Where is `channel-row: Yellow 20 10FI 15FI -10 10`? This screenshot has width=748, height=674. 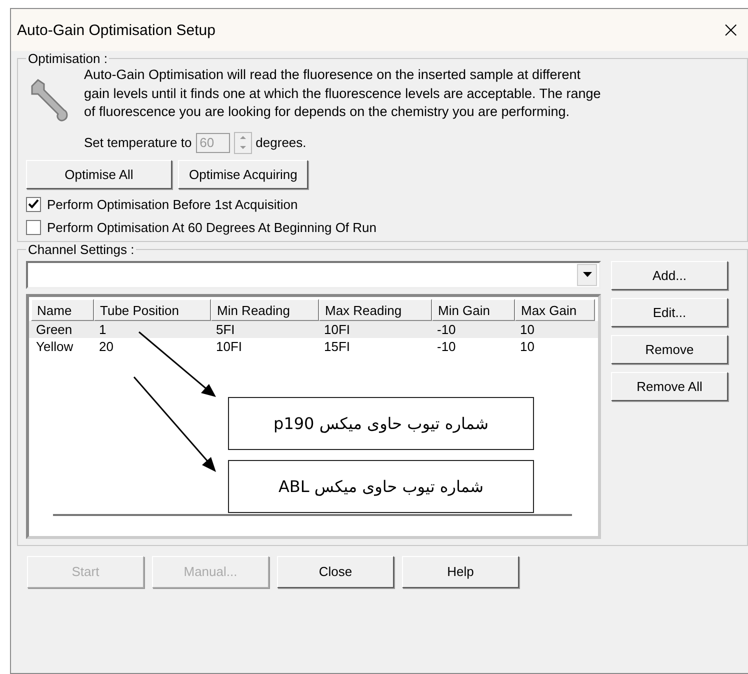 channel-row: Yellow 20 10FI 15FI -10 10 is located at coordinates (313, 346).